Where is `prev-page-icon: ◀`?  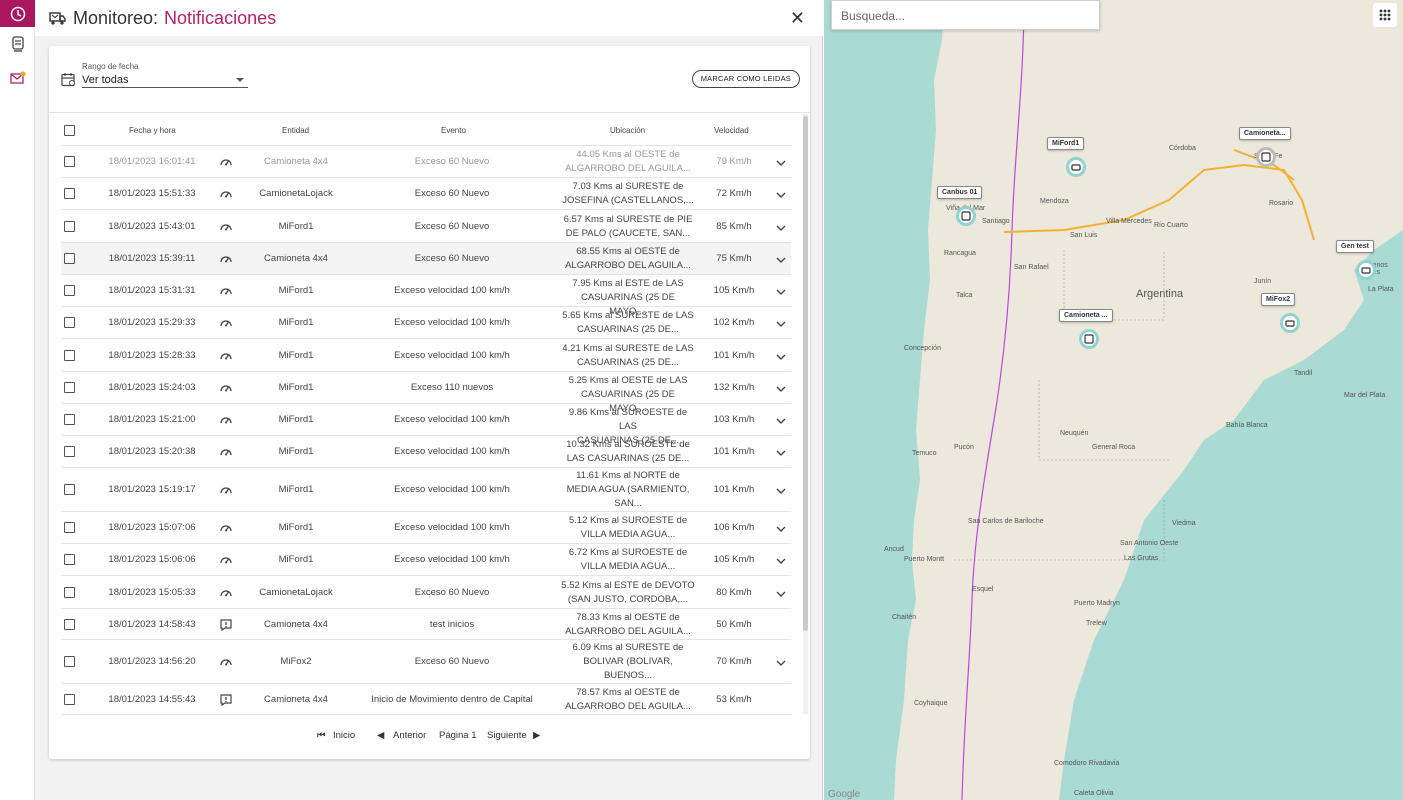
prev-page-icon: ◀ is located at coordinates (380, 735).